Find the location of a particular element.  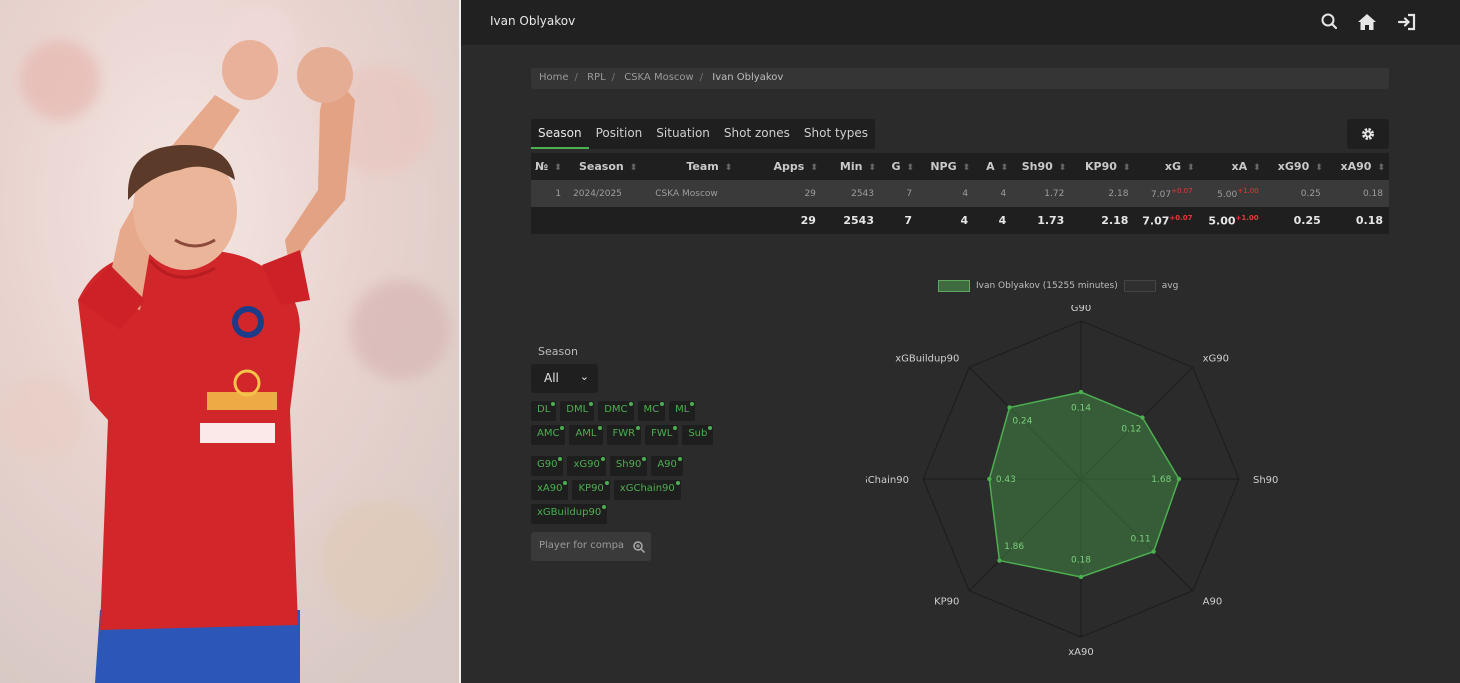

radar-axis-label-a90: A90 is located at coordinates (1213, 602).